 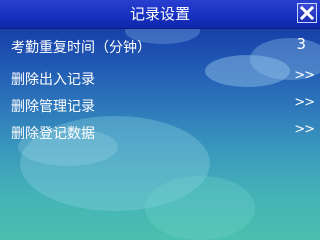 I want to click on menu-item-label: 删除管理记录, so click(x=53, y=107).